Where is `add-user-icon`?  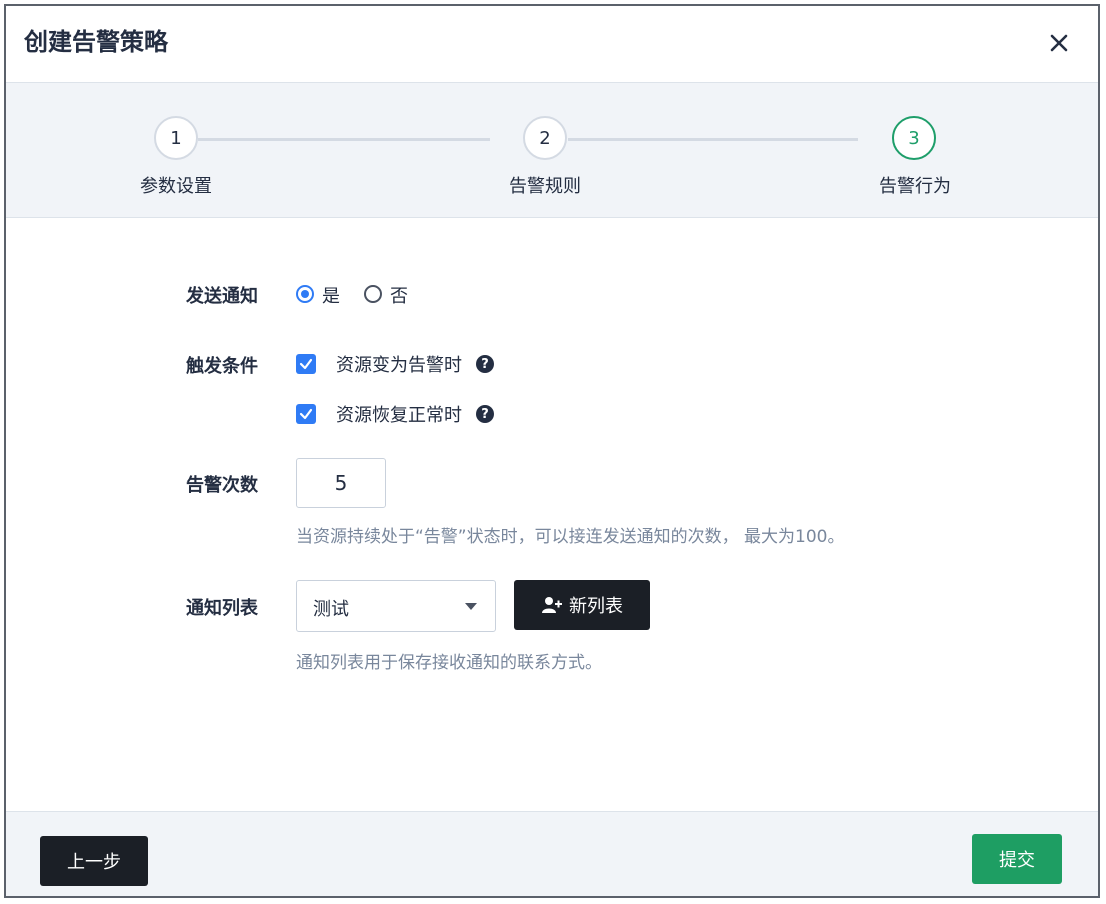
add-user-icon is located at coordinates (552, 605).